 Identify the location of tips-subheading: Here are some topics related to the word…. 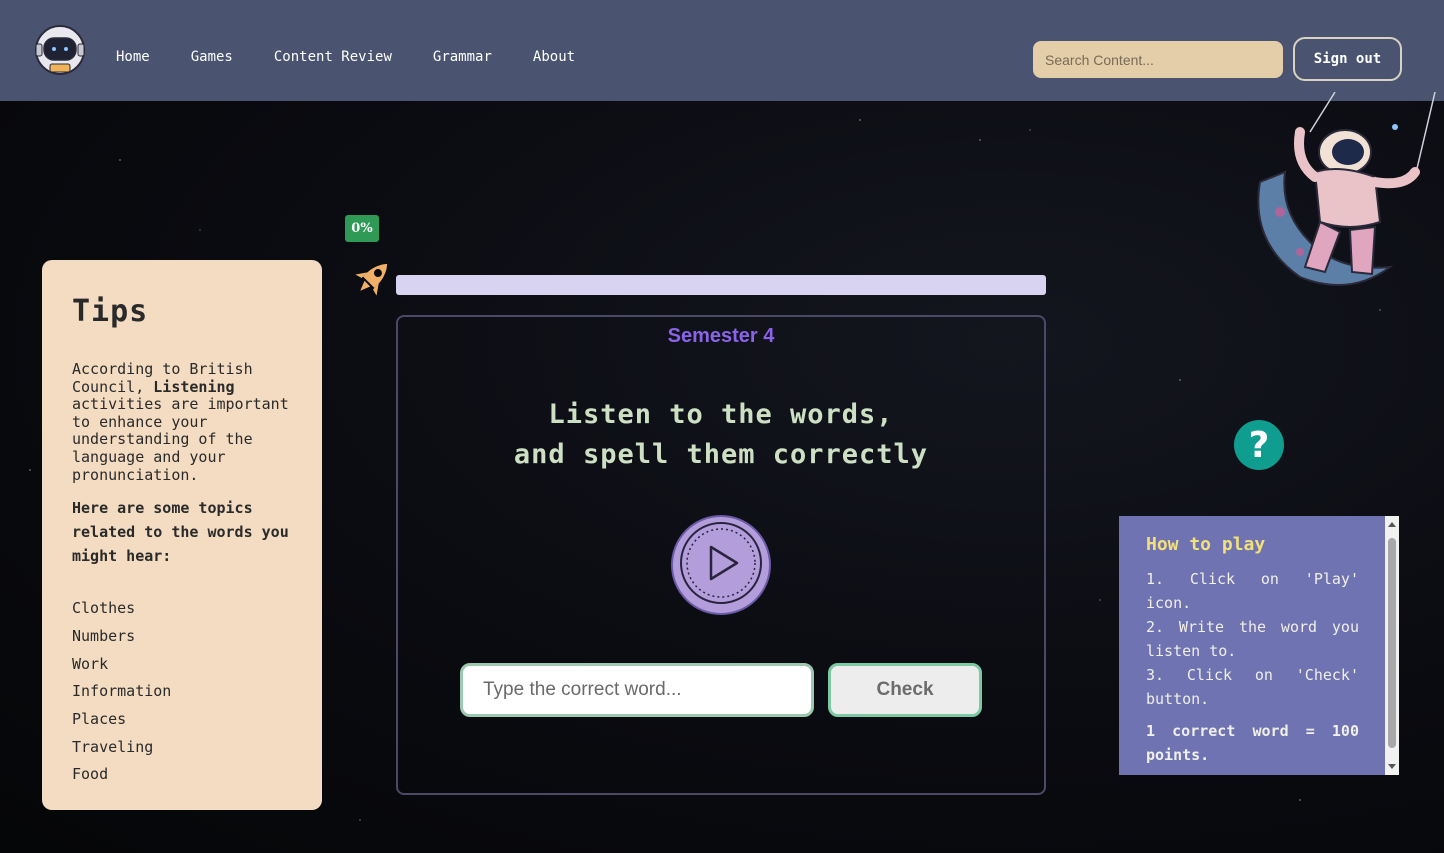
(180, 532).